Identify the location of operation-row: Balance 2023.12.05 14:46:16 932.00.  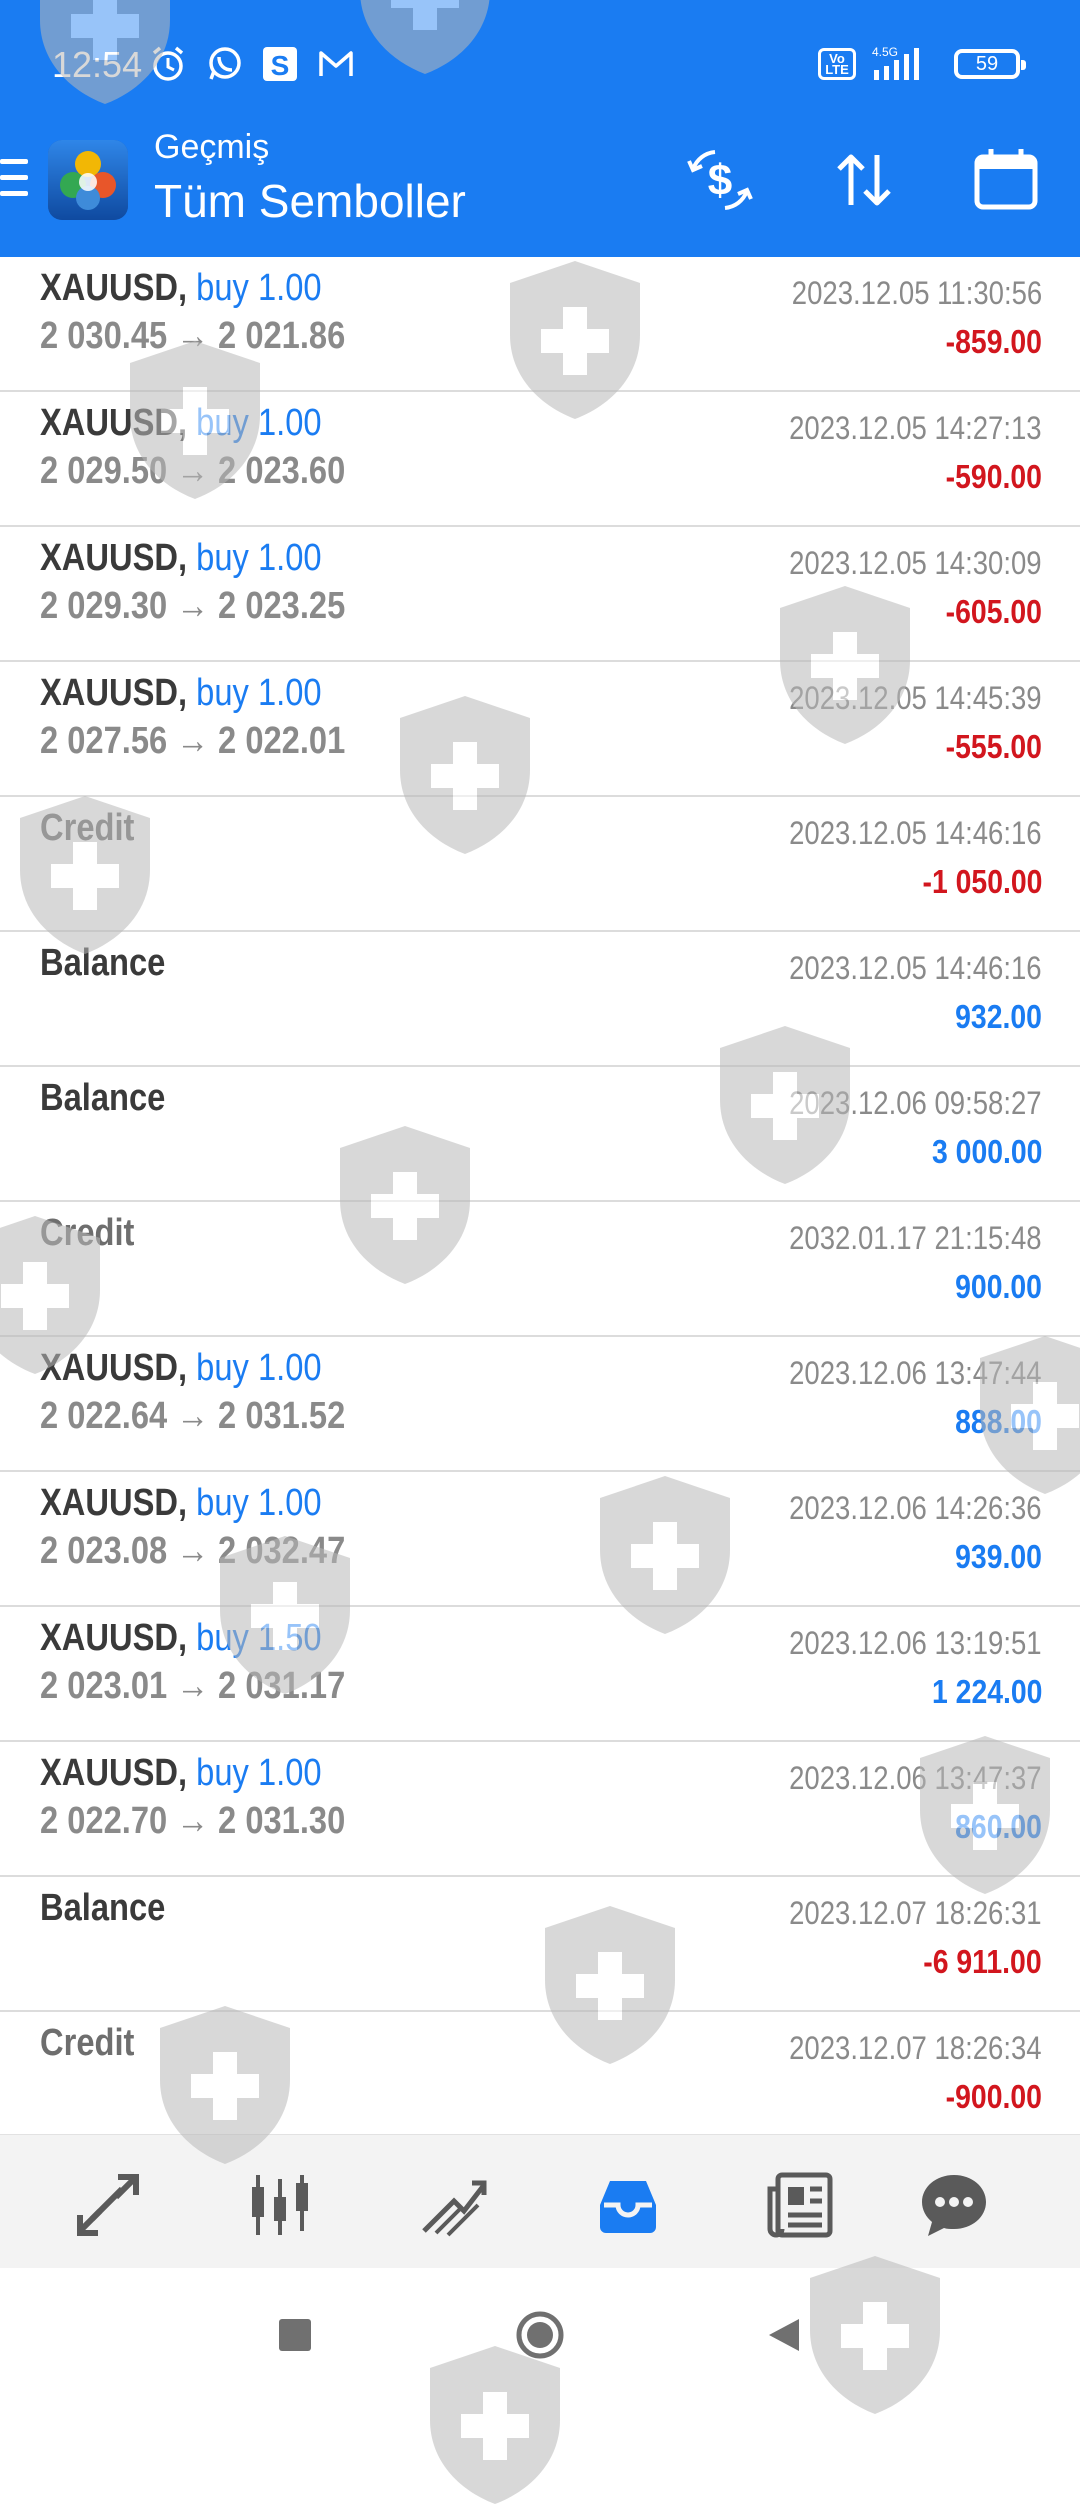
(540, 999).